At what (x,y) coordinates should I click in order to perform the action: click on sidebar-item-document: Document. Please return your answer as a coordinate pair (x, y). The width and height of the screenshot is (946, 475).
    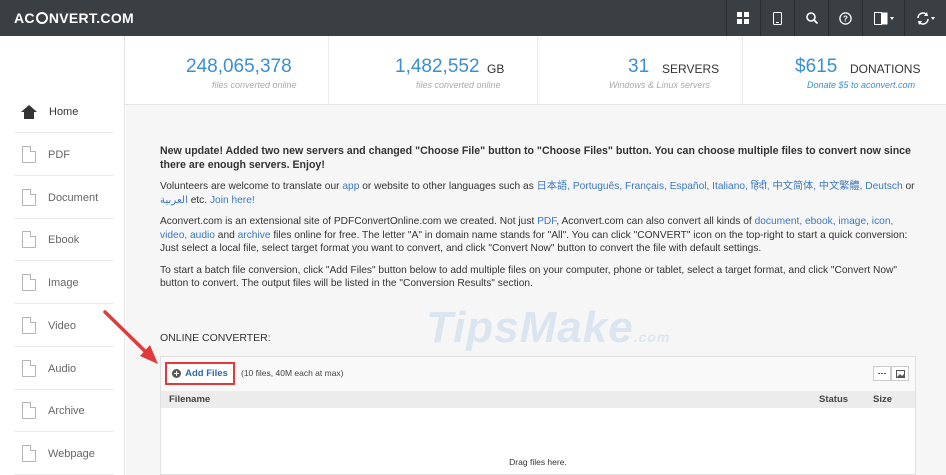
    Looking at the image, I should click on (64, 198).